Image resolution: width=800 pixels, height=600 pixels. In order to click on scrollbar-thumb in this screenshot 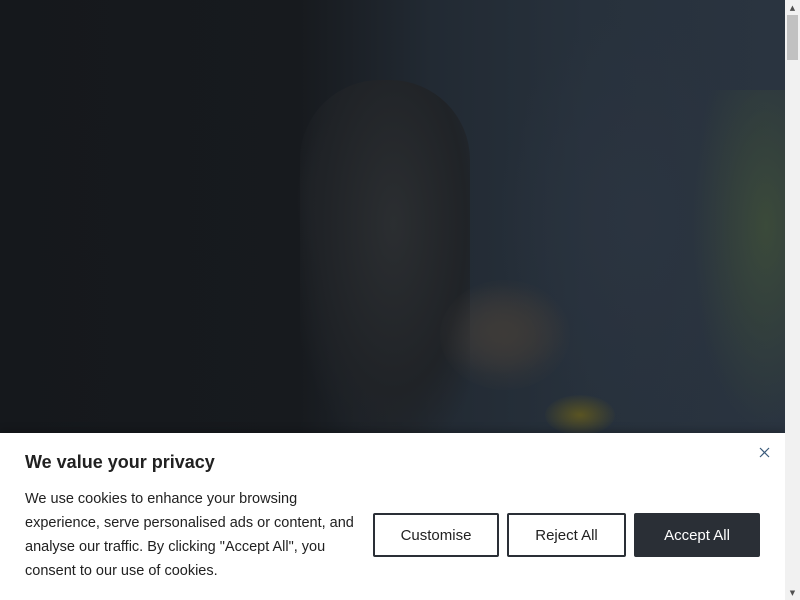, I will do `click(792, 37)`.